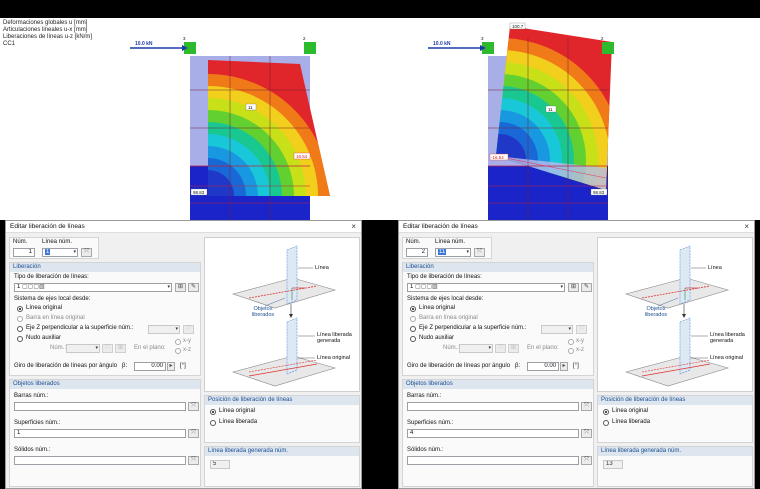 The height and width of the screenshot is (489, 760). What do you see at coordinates (497, 157) in the screenshot?
I see `min-value-label: -16.54` at bounding box center [497, 157].